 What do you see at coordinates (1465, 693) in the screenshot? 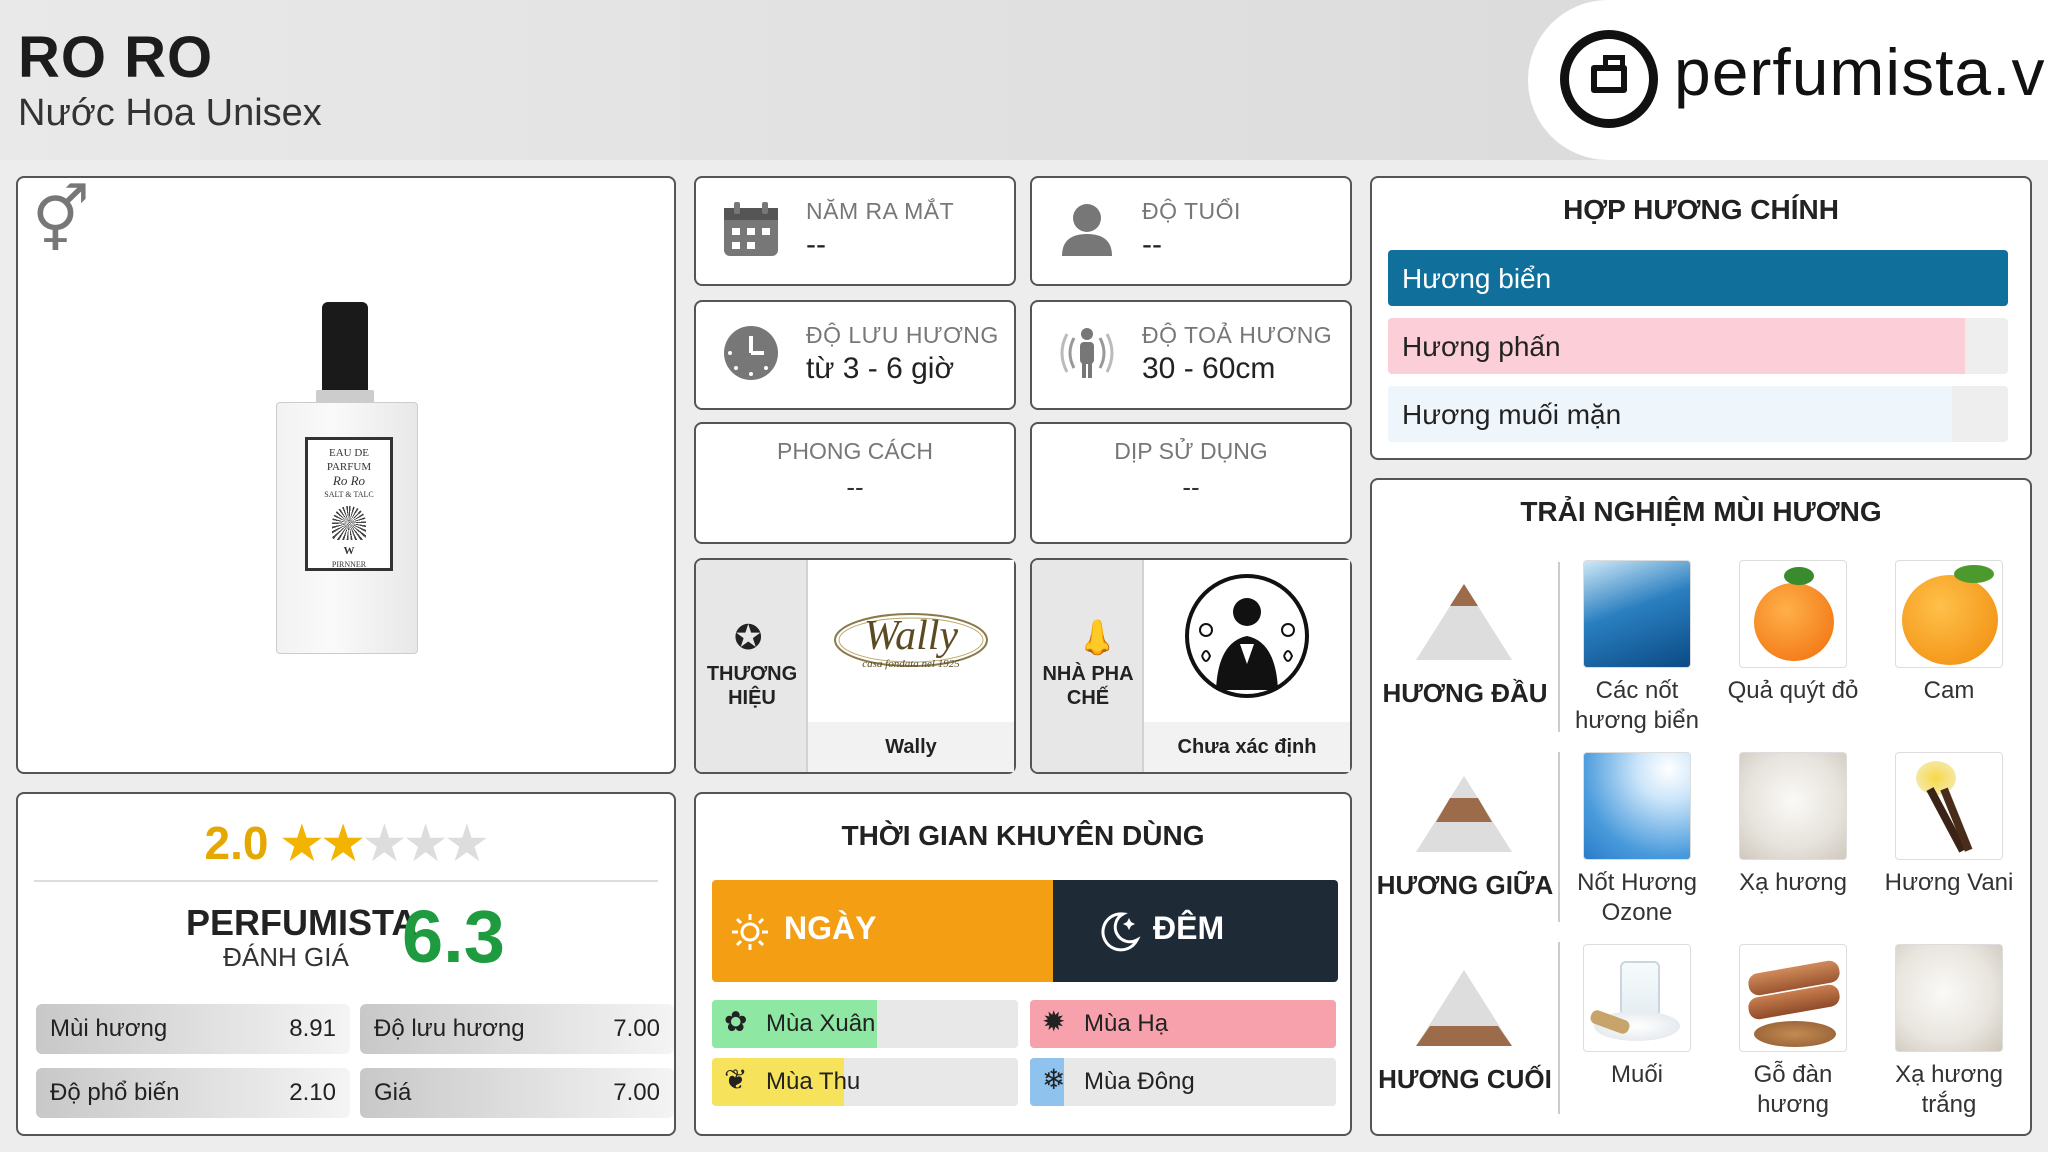
I see `tier-label: HƯƠNG ĐẦU` at bounding box center [1465, 693].